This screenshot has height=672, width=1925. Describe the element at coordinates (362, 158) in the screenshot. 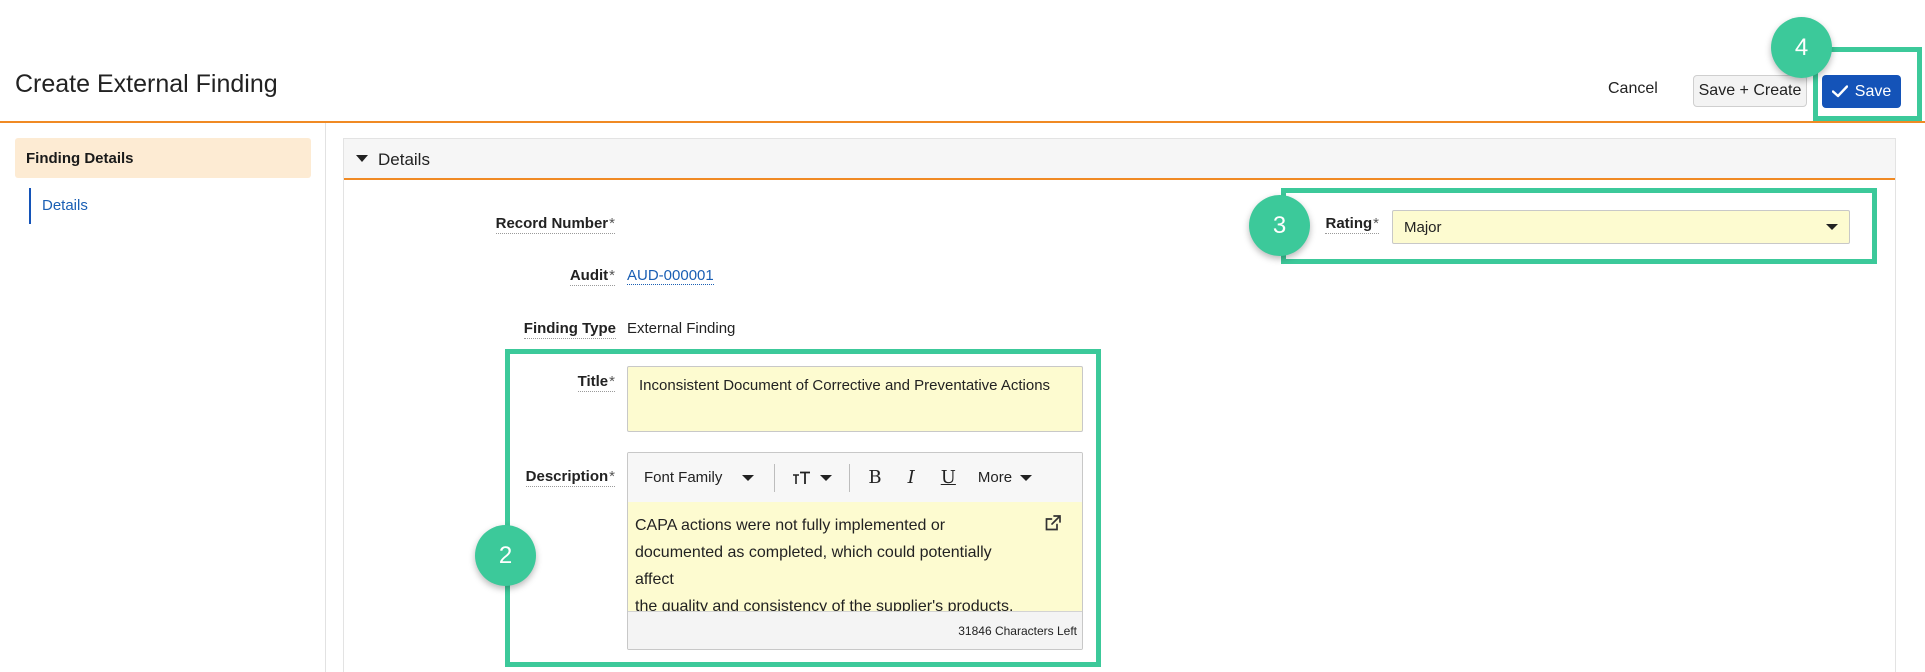

I see `caret-down-icon` at that location.